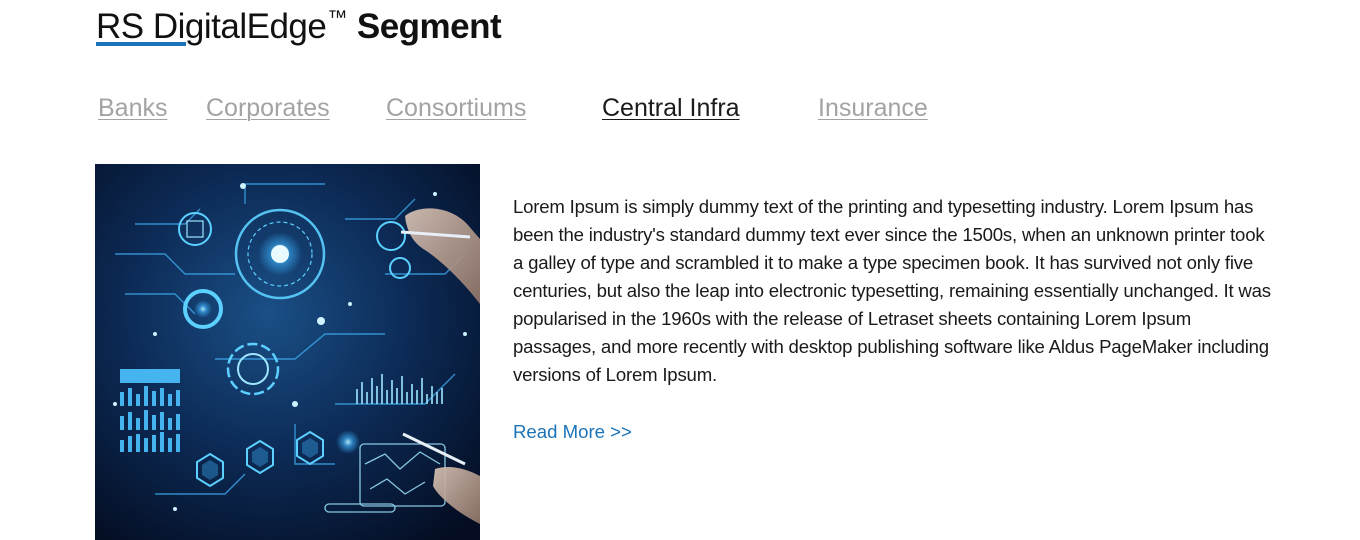  What do you see at coordinates (572, 432) in the screenshot?
I see `read-more-link: Read More >>` at bounding box center [572, 432].